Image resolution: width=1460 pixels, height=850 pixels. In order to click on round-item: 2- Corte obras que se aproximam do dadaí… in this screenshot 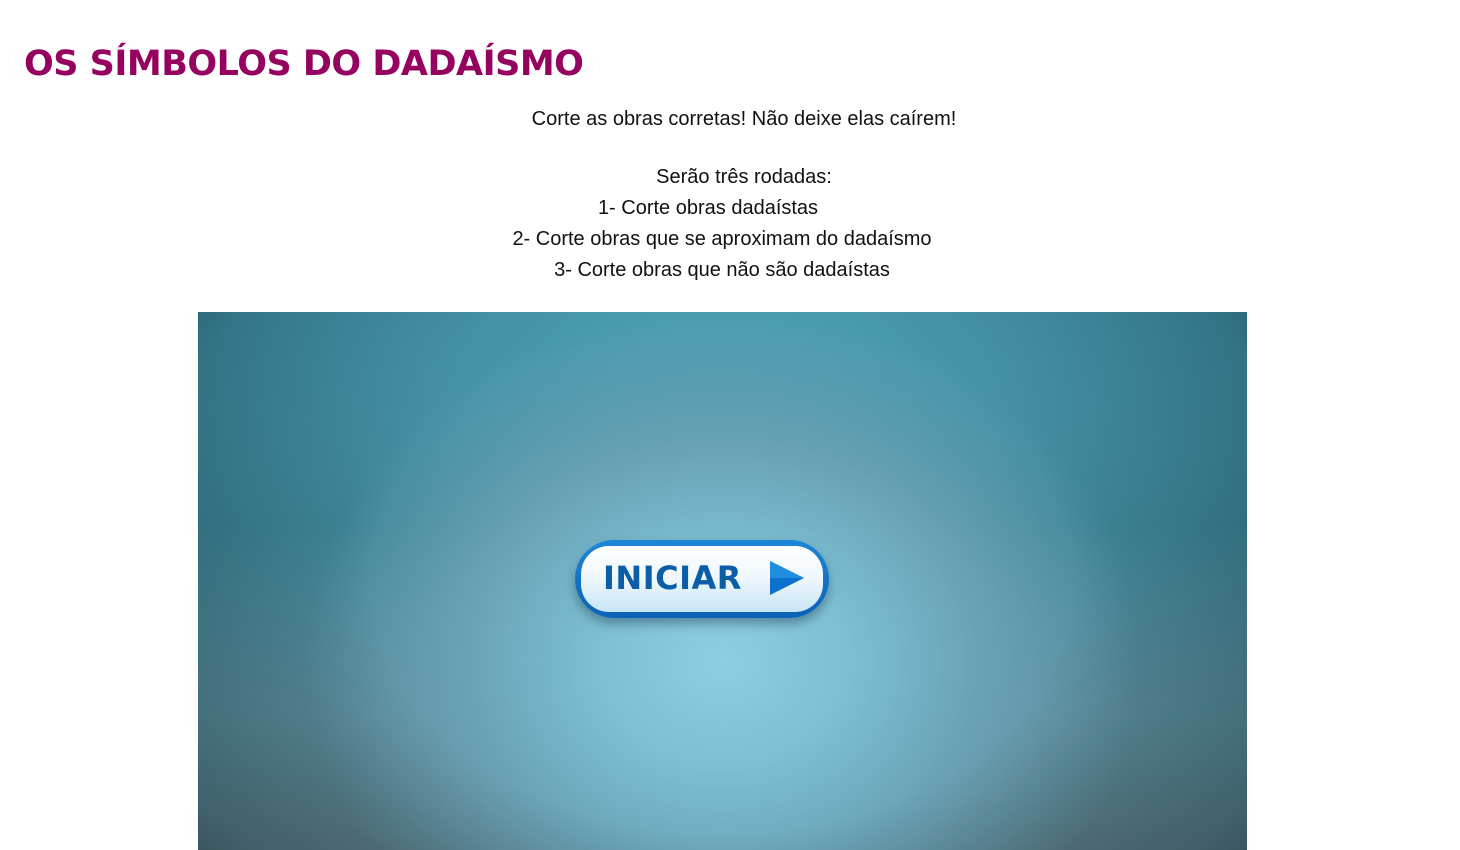, I will do `click(722, 239)`.